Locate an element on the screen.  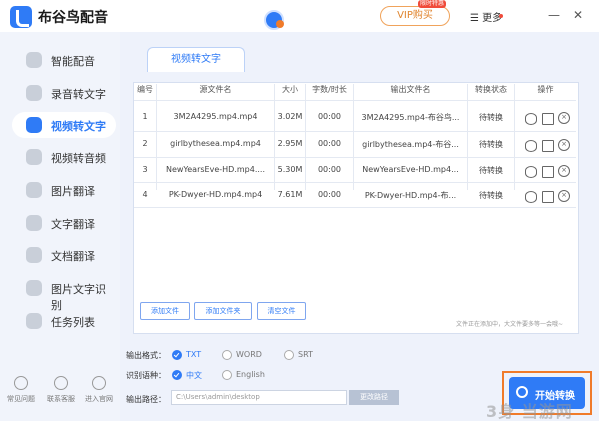
vip-label: VIP购买 is located at coordinates (415, 15).